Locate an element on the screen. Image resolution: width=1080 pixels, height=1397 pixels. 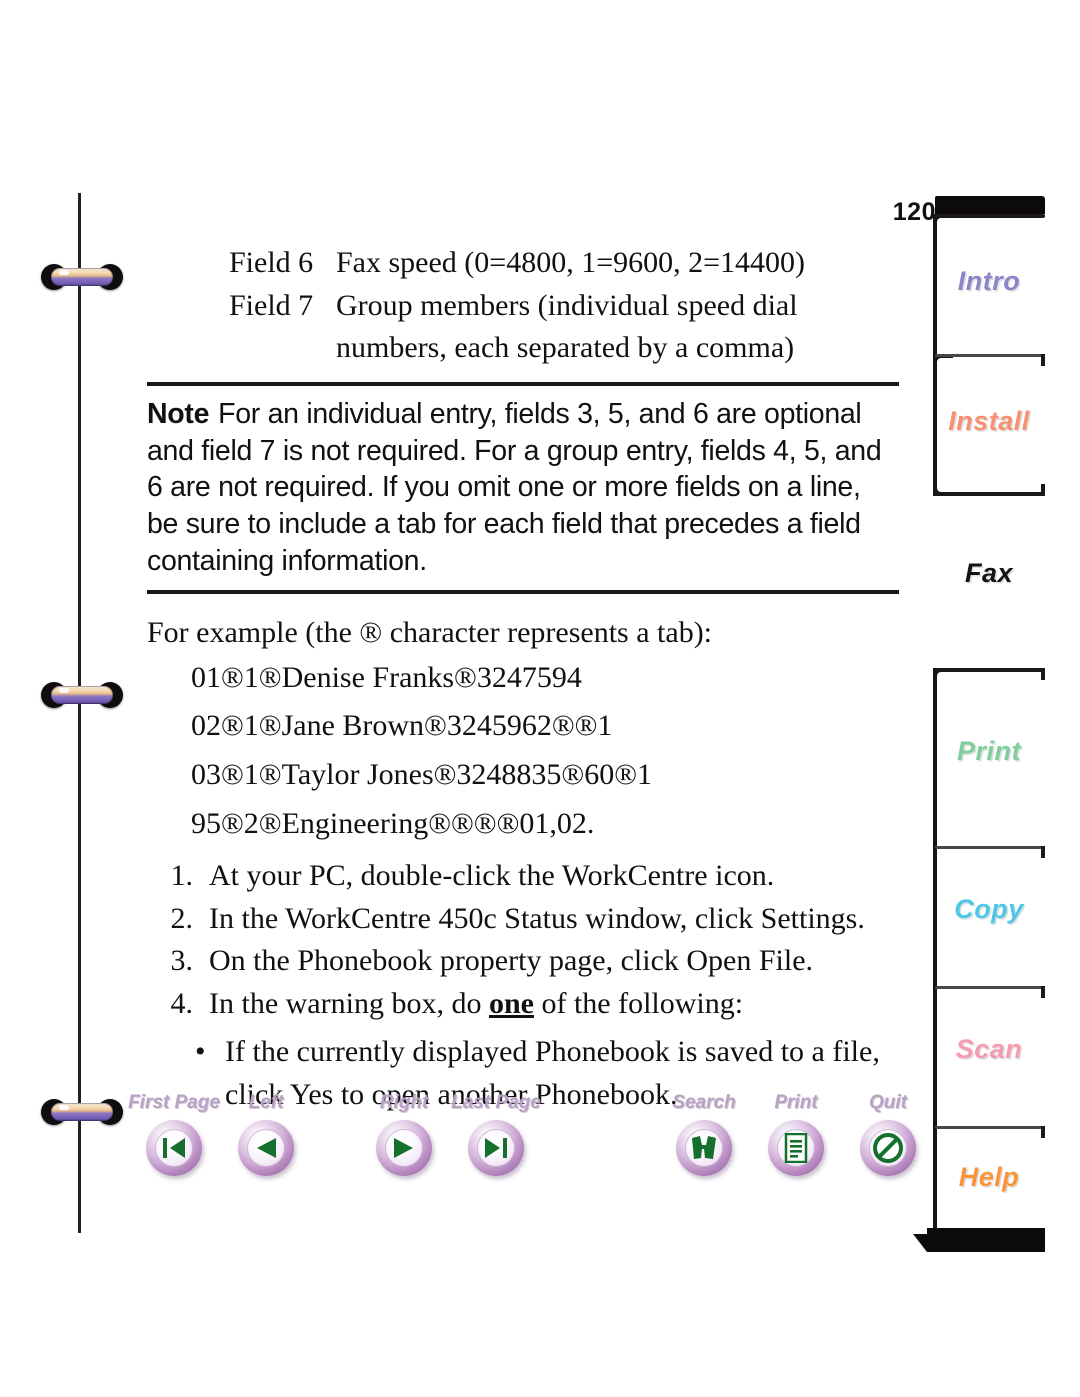
example-line: 03®1®Taylor Jones®3248835®60®1 is located at coordinates (422, 775).